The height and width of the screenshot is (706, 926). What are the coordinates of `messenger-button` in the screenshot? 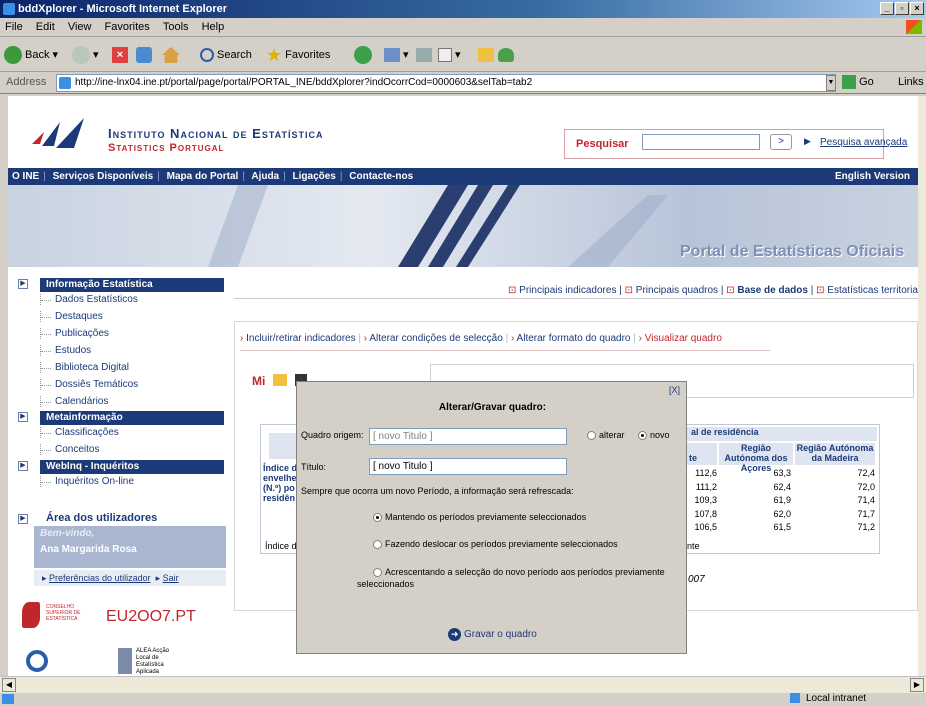 It's located at (506, 55).